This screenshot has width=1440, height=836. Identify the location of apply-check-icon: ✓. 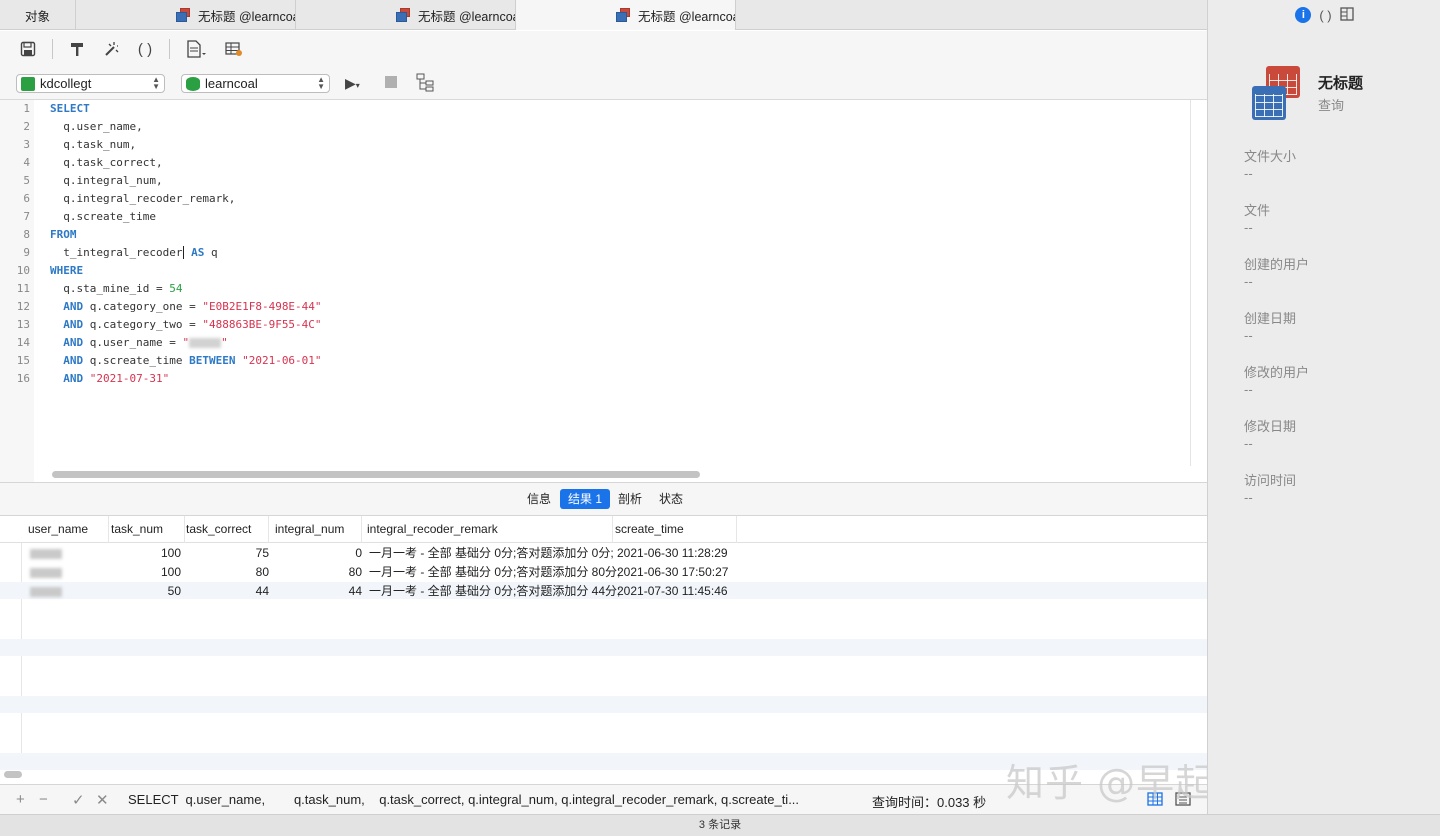
(78, 800).